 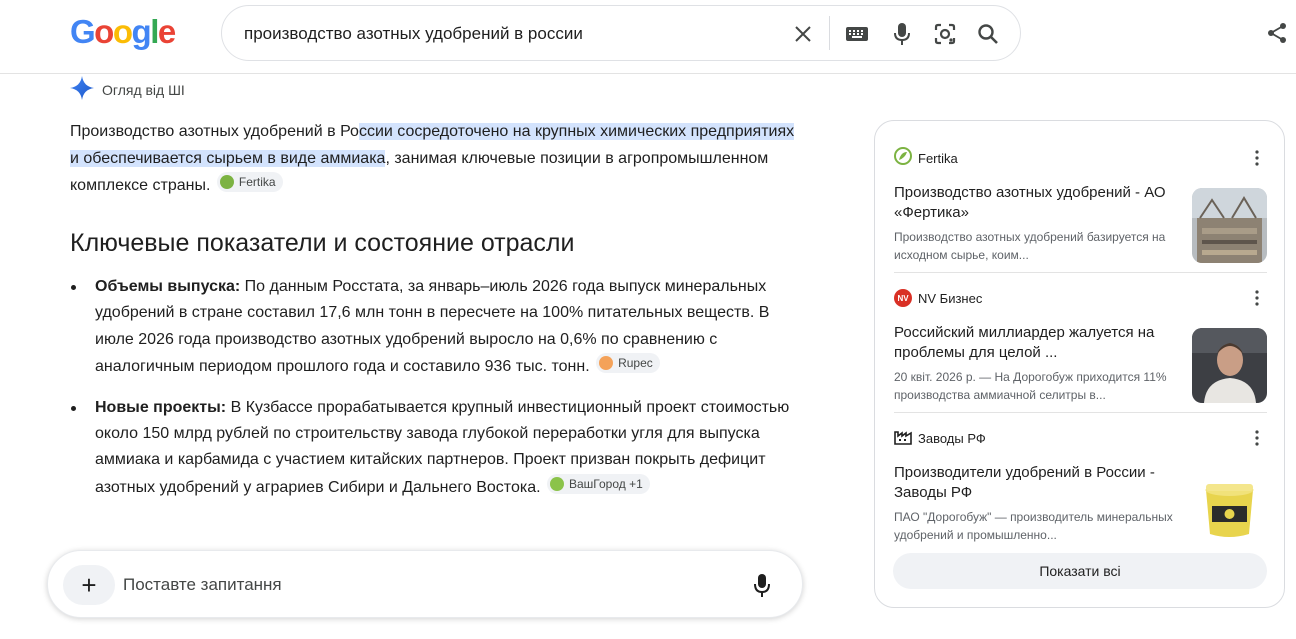 I want to click on show-all-button: Показати всі, so click(x=1080, y=571).